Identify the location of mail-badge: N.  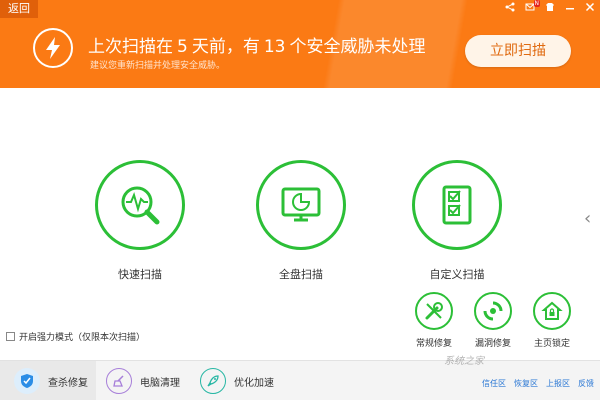
(536, 3).